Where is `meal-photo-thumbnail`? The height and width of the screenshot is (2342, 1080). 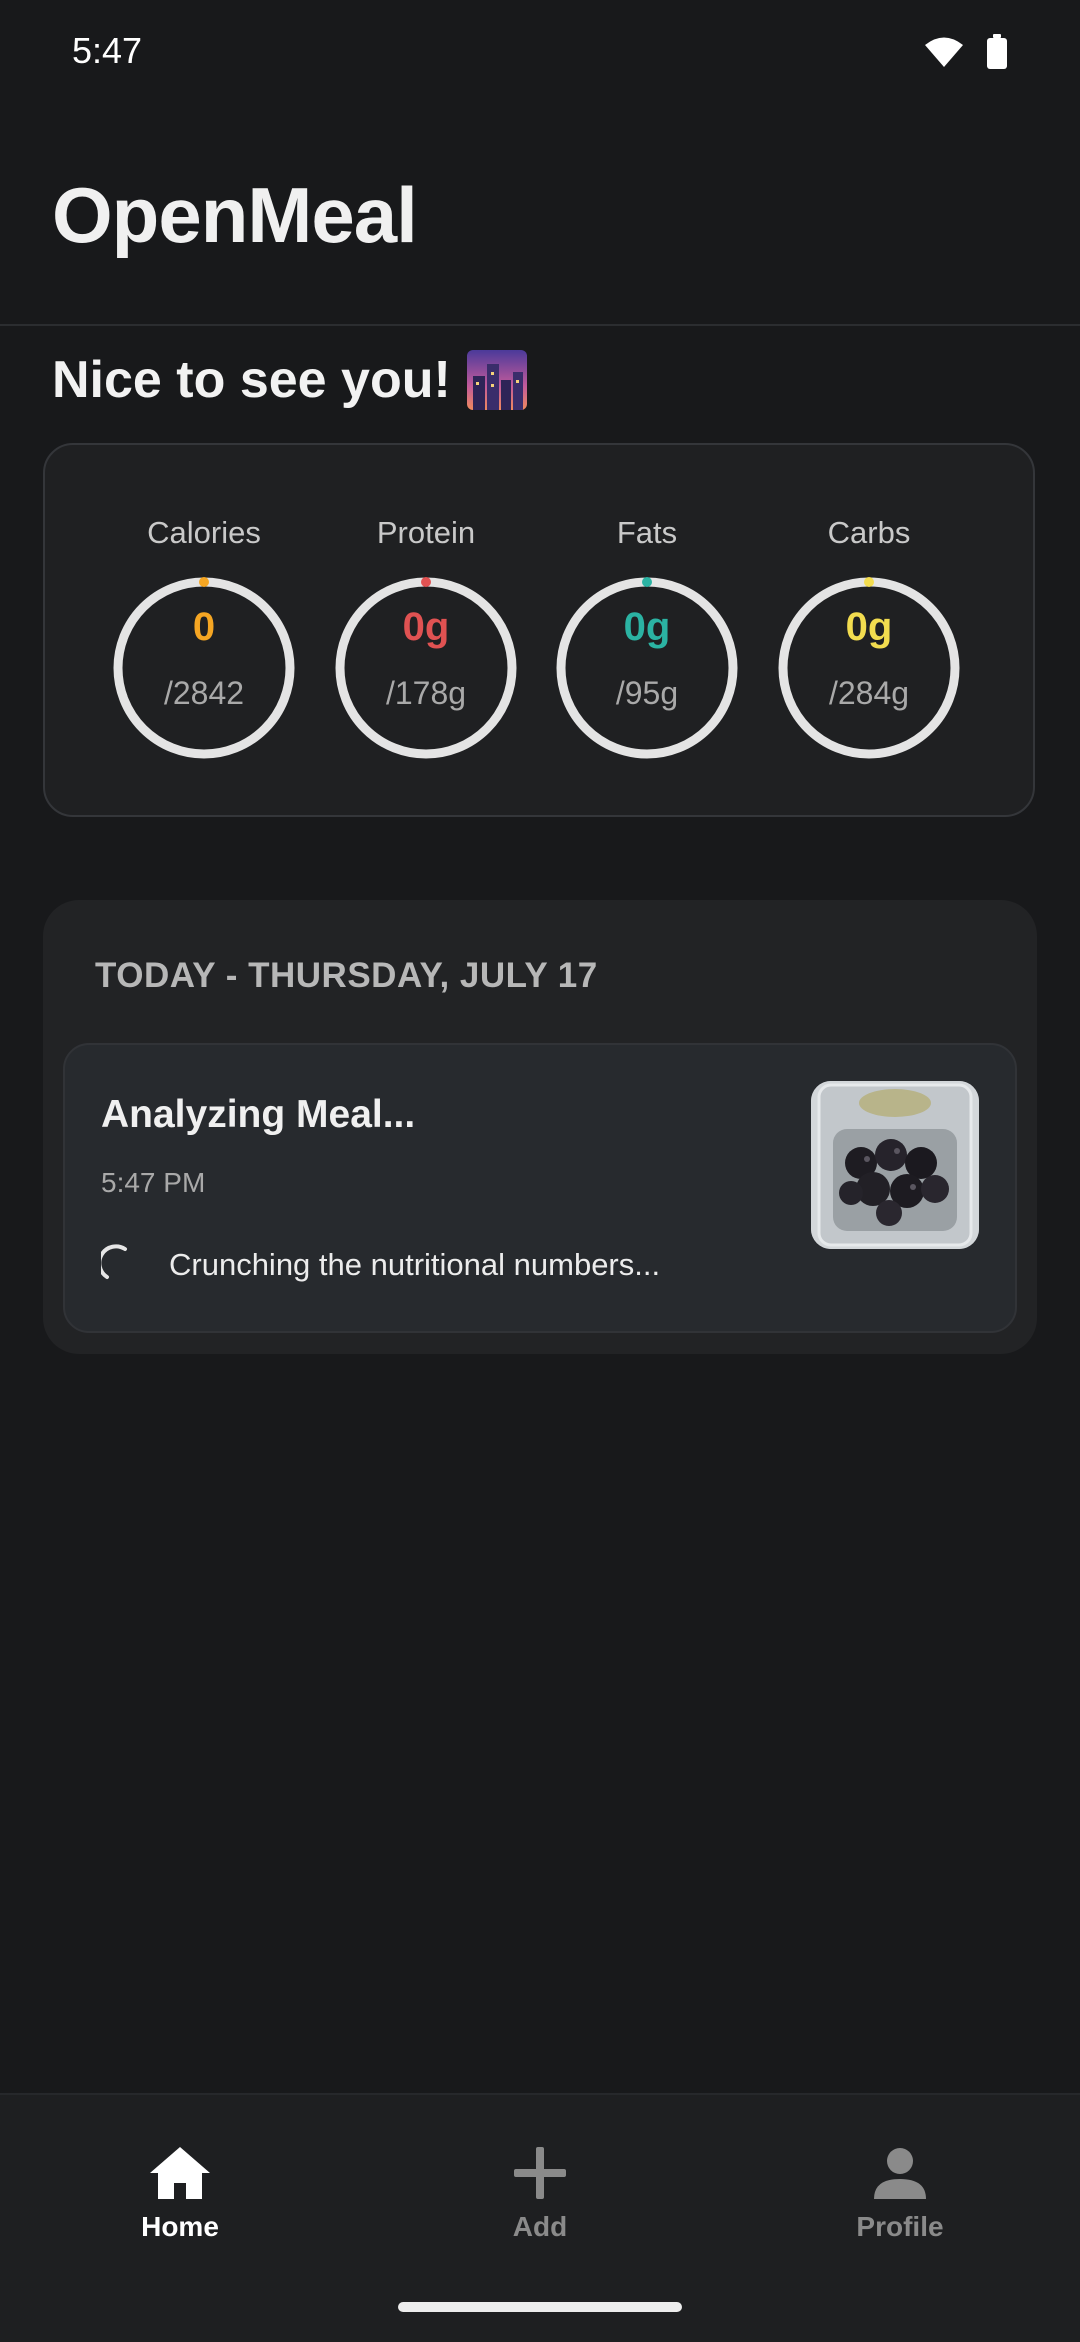
meal-photo-thumbnail is located at coordinates (895, 1165).